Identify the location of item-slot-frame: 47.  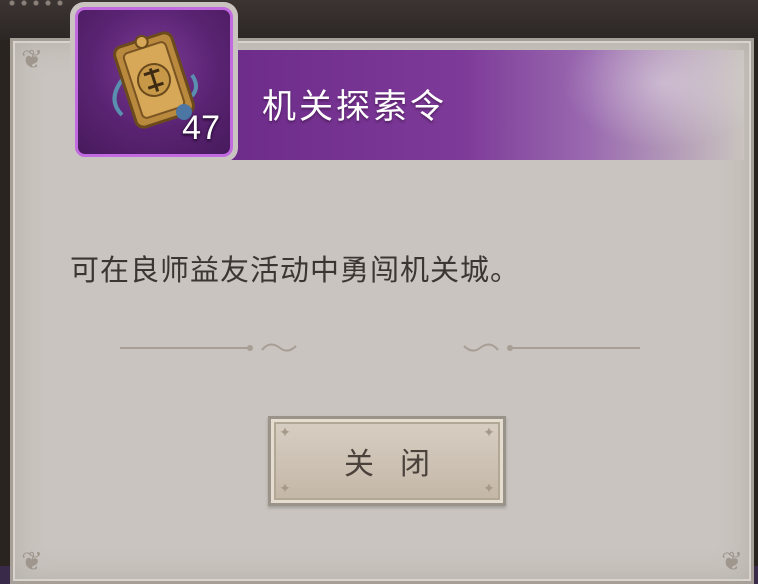
(154, 82).